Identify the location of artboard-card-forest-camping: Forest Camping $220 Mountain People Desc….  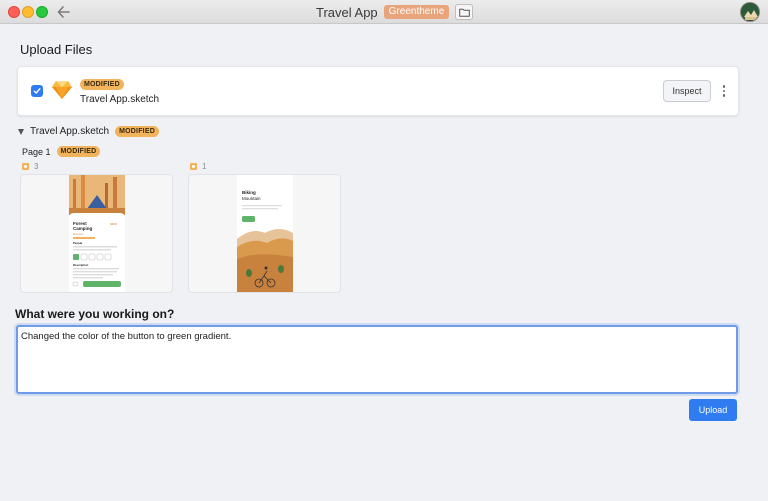
(96, 233).